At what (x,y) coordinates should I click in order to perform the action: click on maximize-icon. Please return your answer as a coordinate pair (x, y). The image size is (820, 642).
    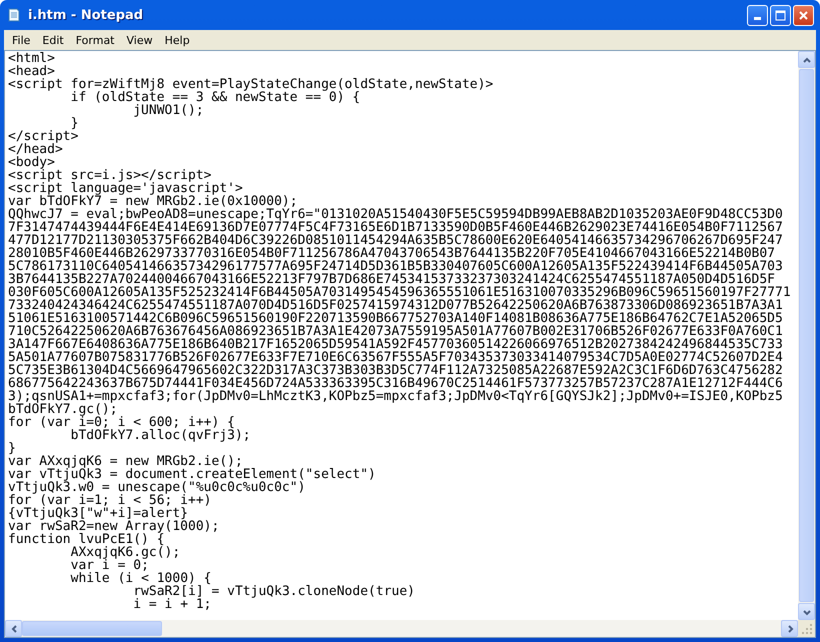
    Looking at the image, I should click on (780, 15).